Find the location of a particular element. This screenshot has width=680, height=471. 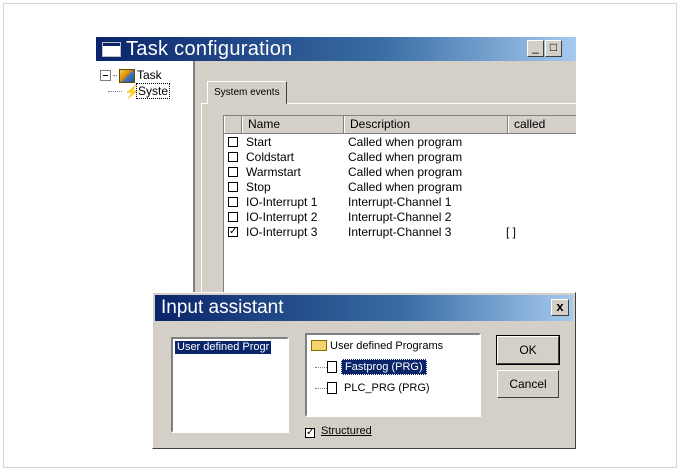

table-row: Stop Called when program is located at coordinates (400, 187).